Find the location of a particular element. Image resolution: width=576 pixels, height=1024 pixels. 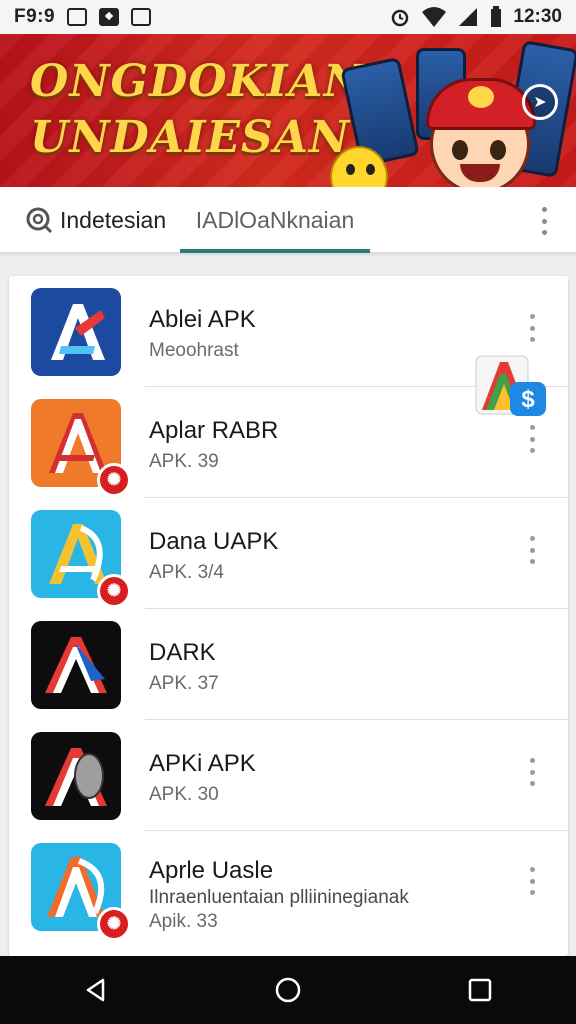

recents-button is located at coordinates (480, 990).